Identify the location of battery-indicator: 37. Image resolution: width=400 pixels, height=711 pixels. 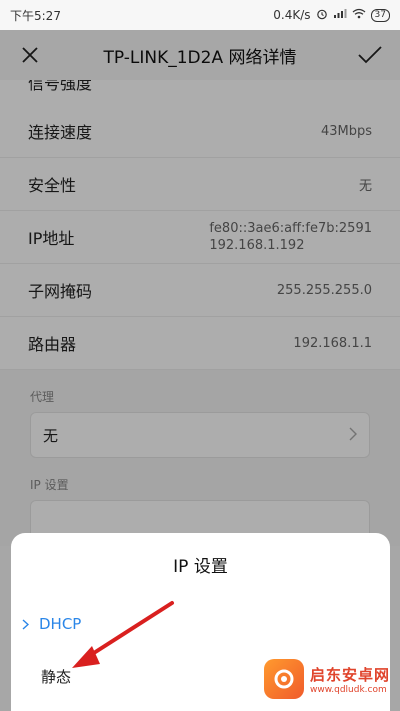
(380, 15).